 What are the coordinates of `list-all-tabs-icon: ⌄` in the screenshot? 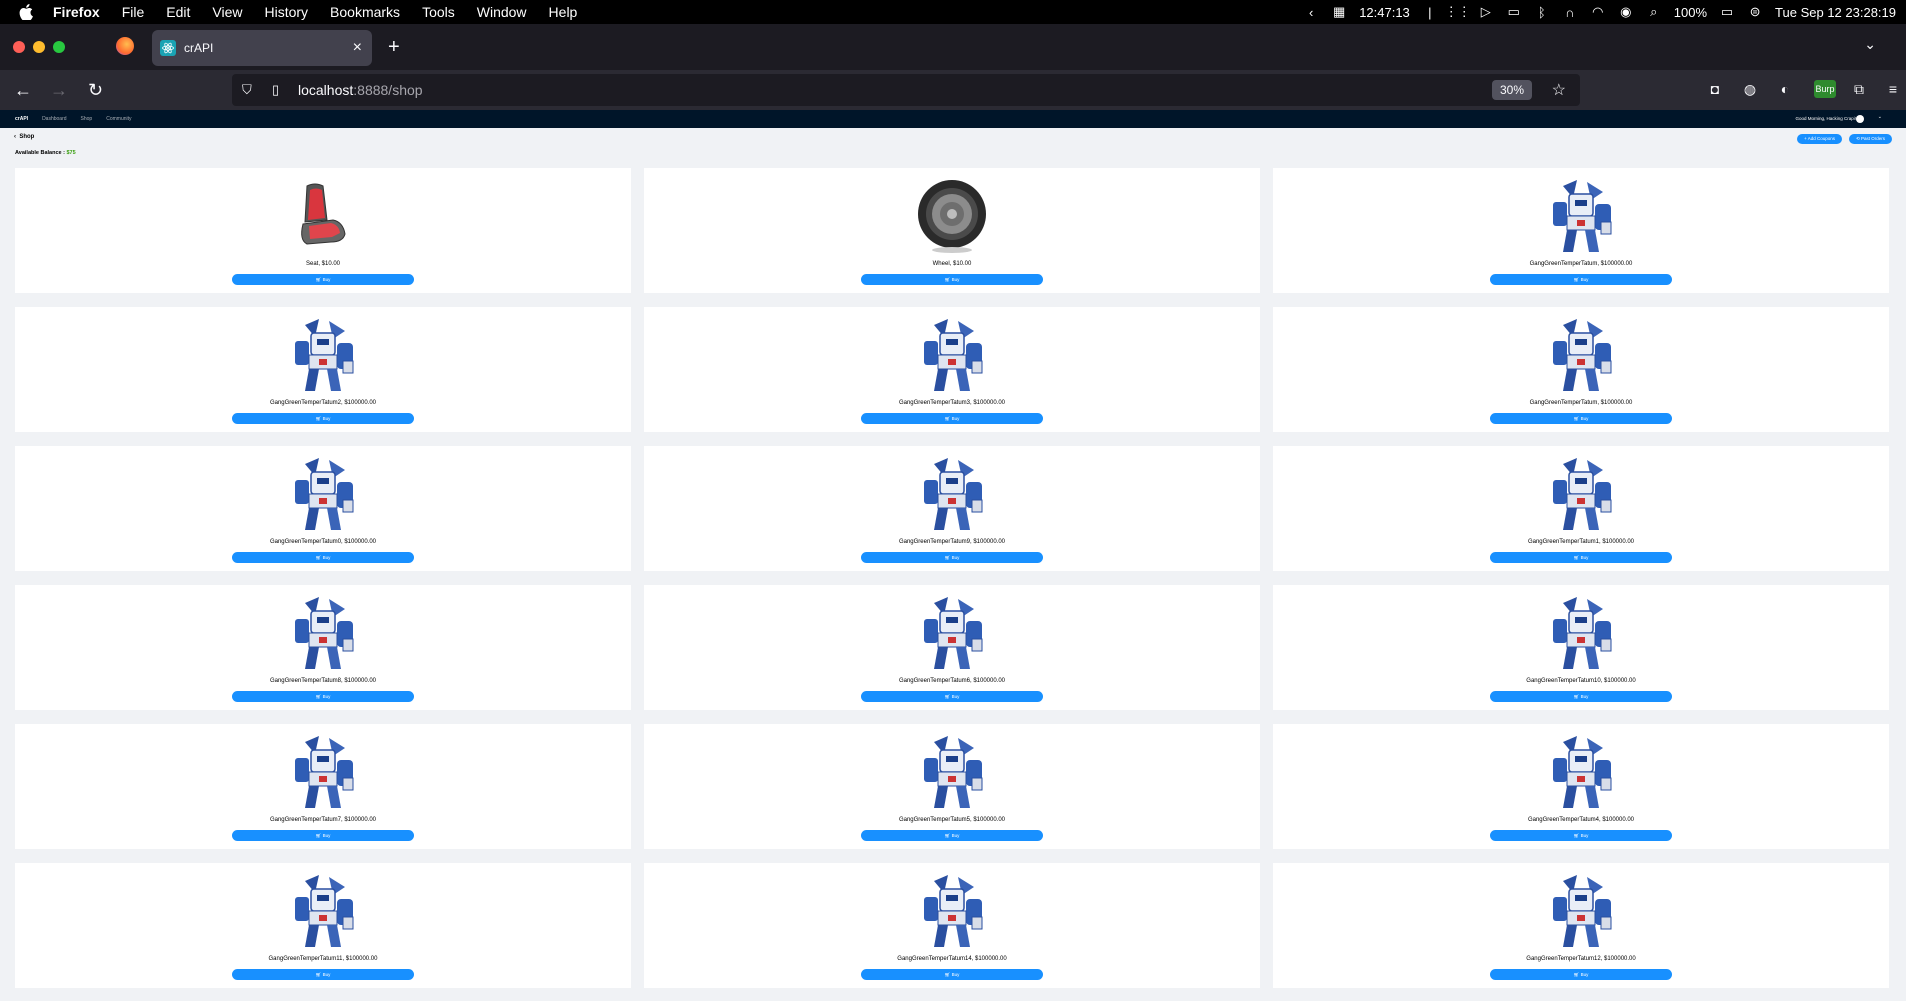 It's located at (1870, 44).